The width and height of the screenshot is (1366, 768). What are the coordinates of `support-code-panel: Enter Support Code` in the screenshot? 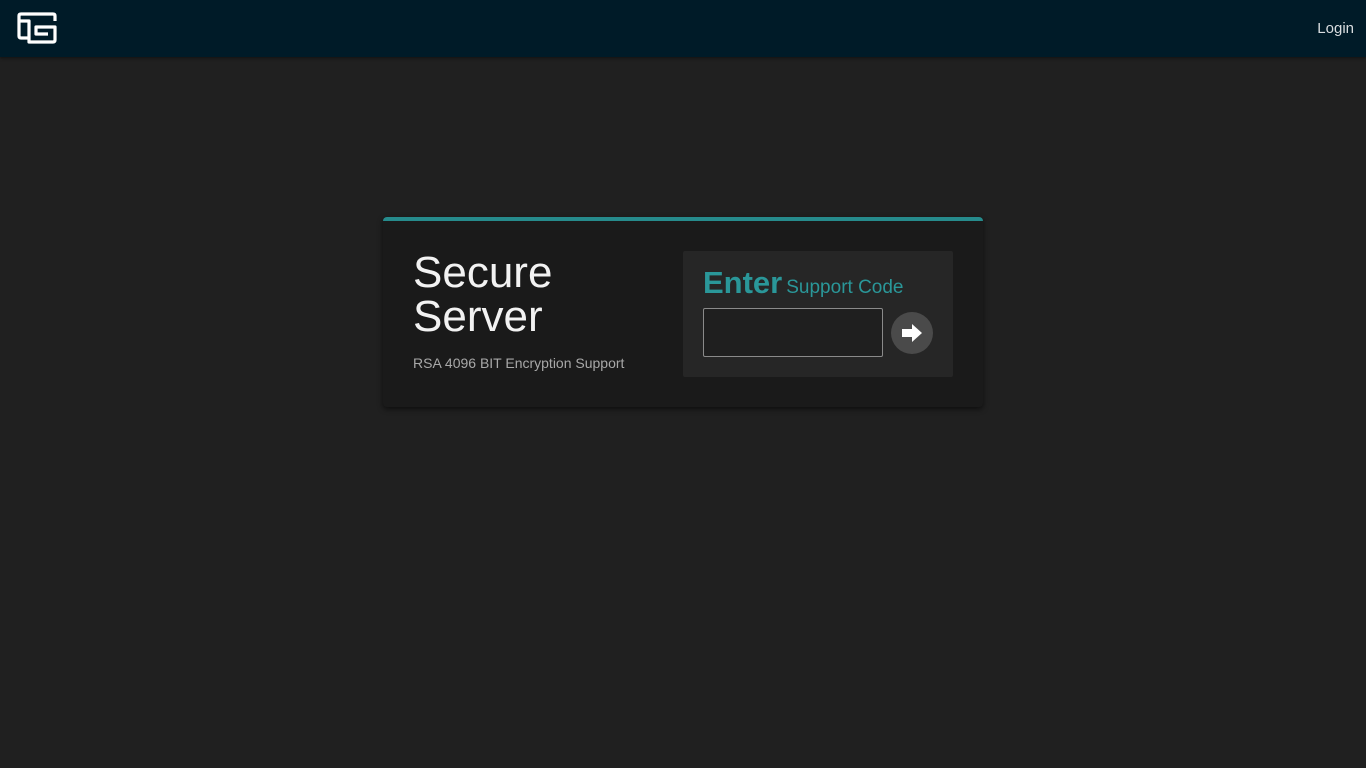 It's located at (818, 314).